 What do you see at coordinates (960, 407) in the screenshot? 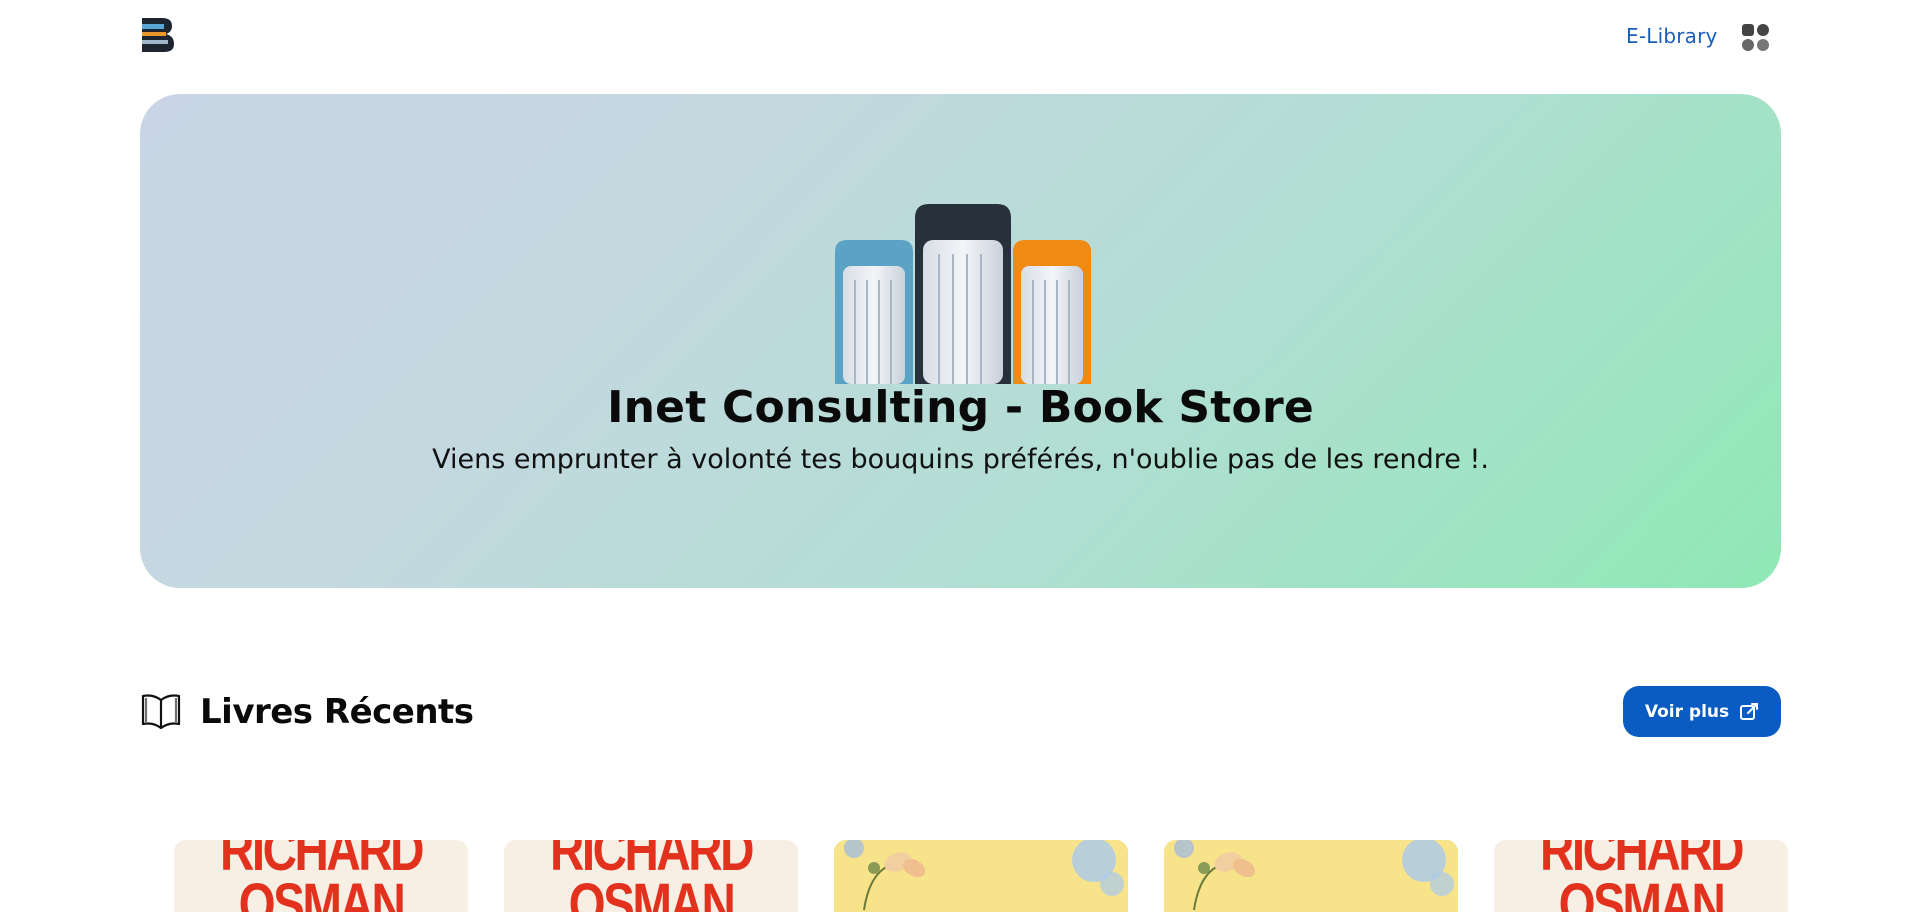
I see `hero-title: Inet Consulting - Book Store` at bounding box center [960, 407].